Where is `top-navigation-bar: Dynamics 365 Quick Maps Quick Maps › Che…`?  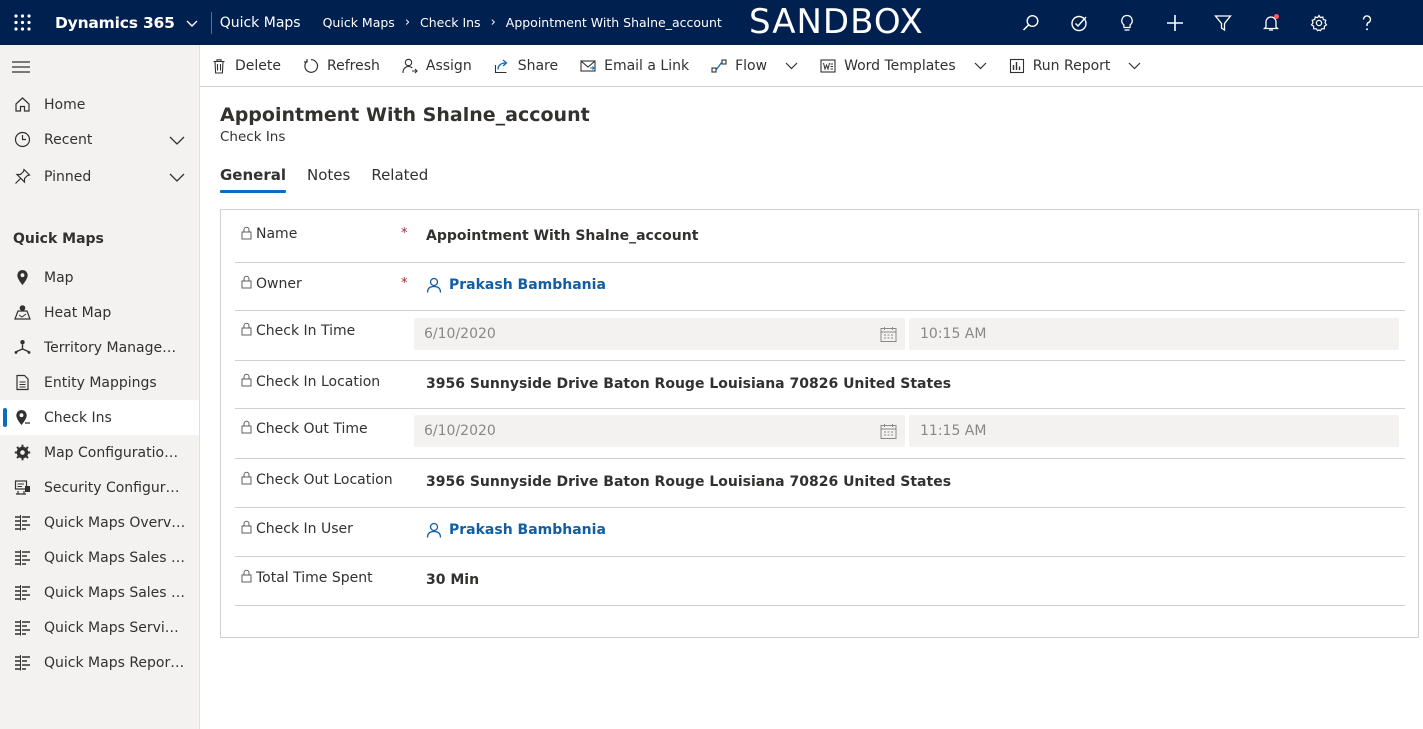
top-navigation-bar: Dynamics 365 Quick Maps Quick Maps › Che… is located at coordinates (711, 22).